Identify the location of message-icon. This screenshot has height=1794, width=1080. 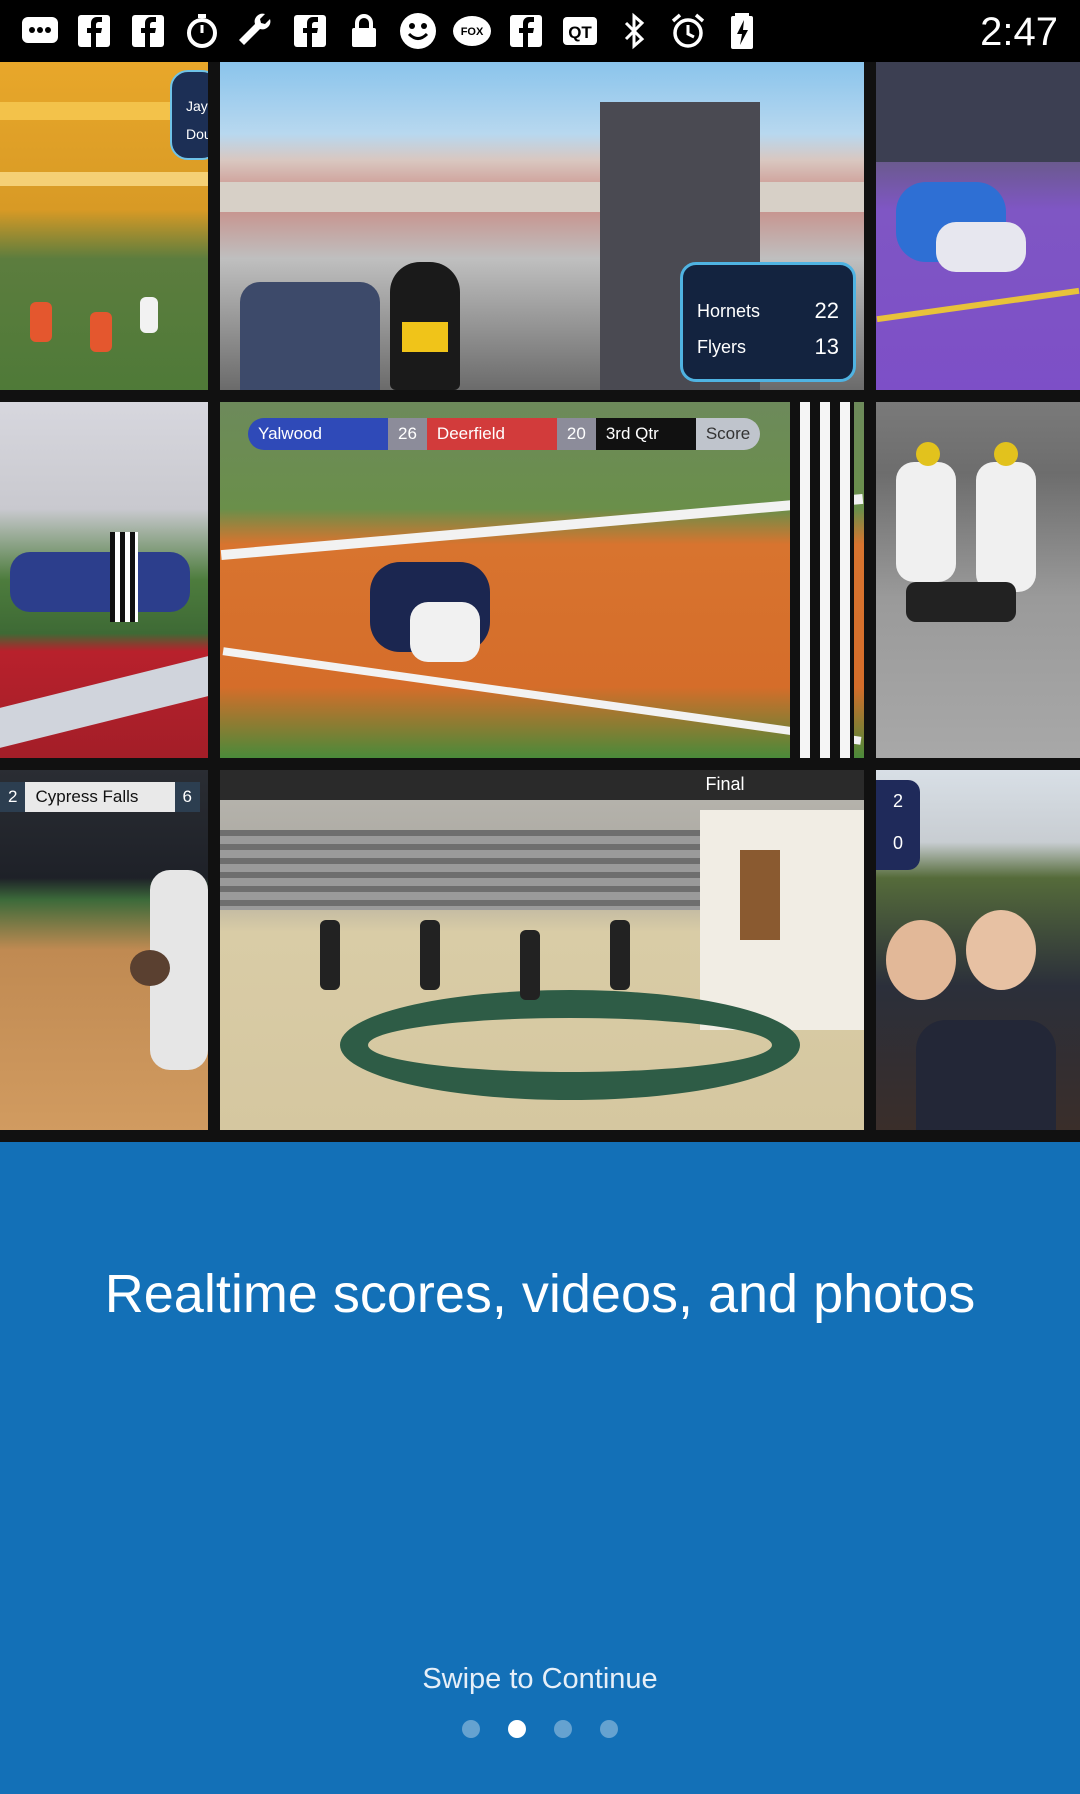
(40, 31).